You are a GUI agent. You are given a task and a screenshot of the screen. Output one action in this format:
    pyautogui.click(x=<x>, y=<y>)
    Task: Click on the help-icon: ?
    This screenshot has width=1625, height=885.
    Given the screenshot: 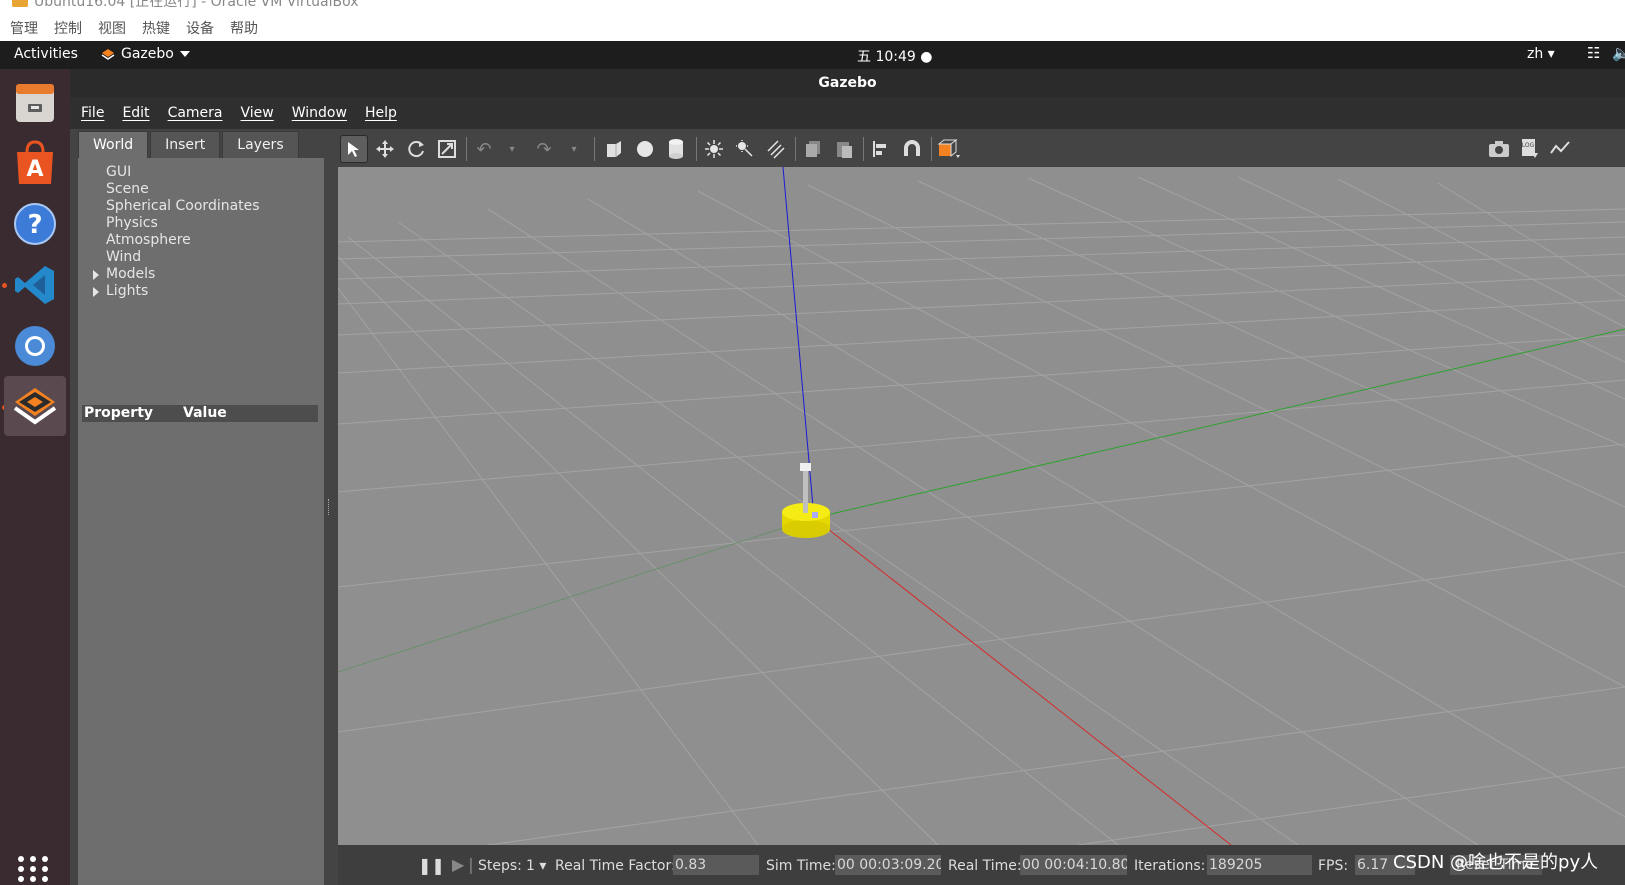 What is the action you would take?
    pyautogui.click(x=35, y=224)
    